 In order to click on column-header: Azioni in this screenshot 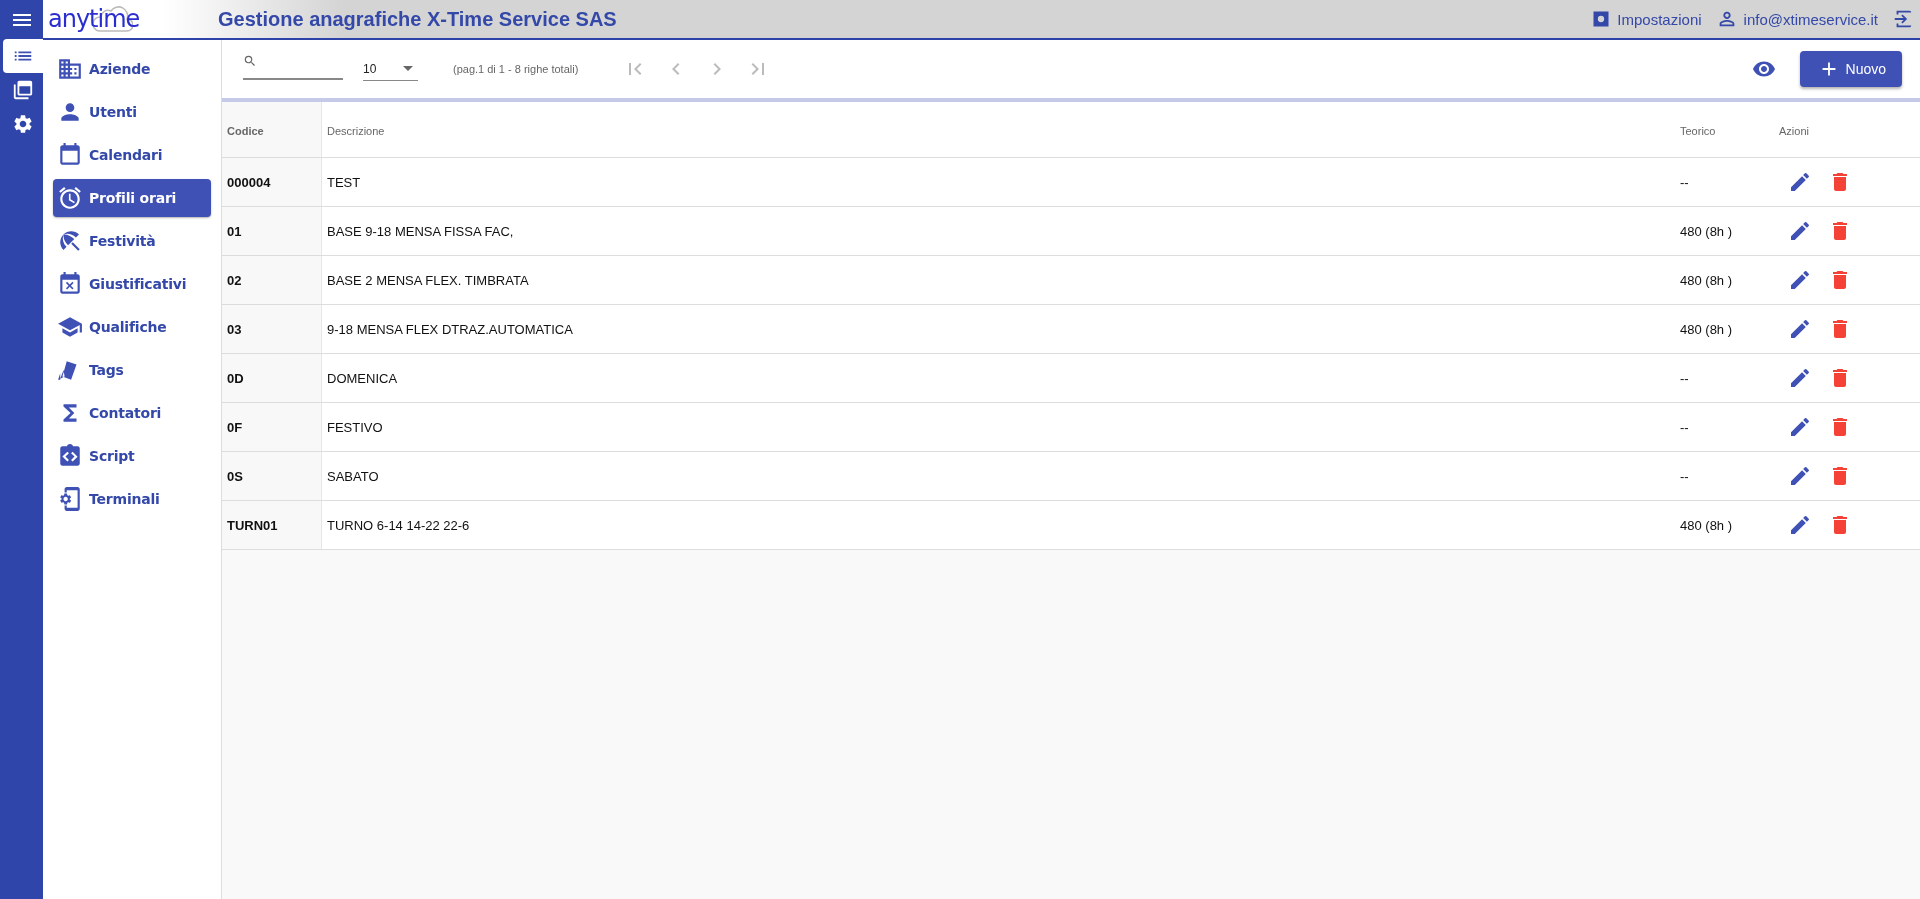, I will do `click(1794, 131)`.